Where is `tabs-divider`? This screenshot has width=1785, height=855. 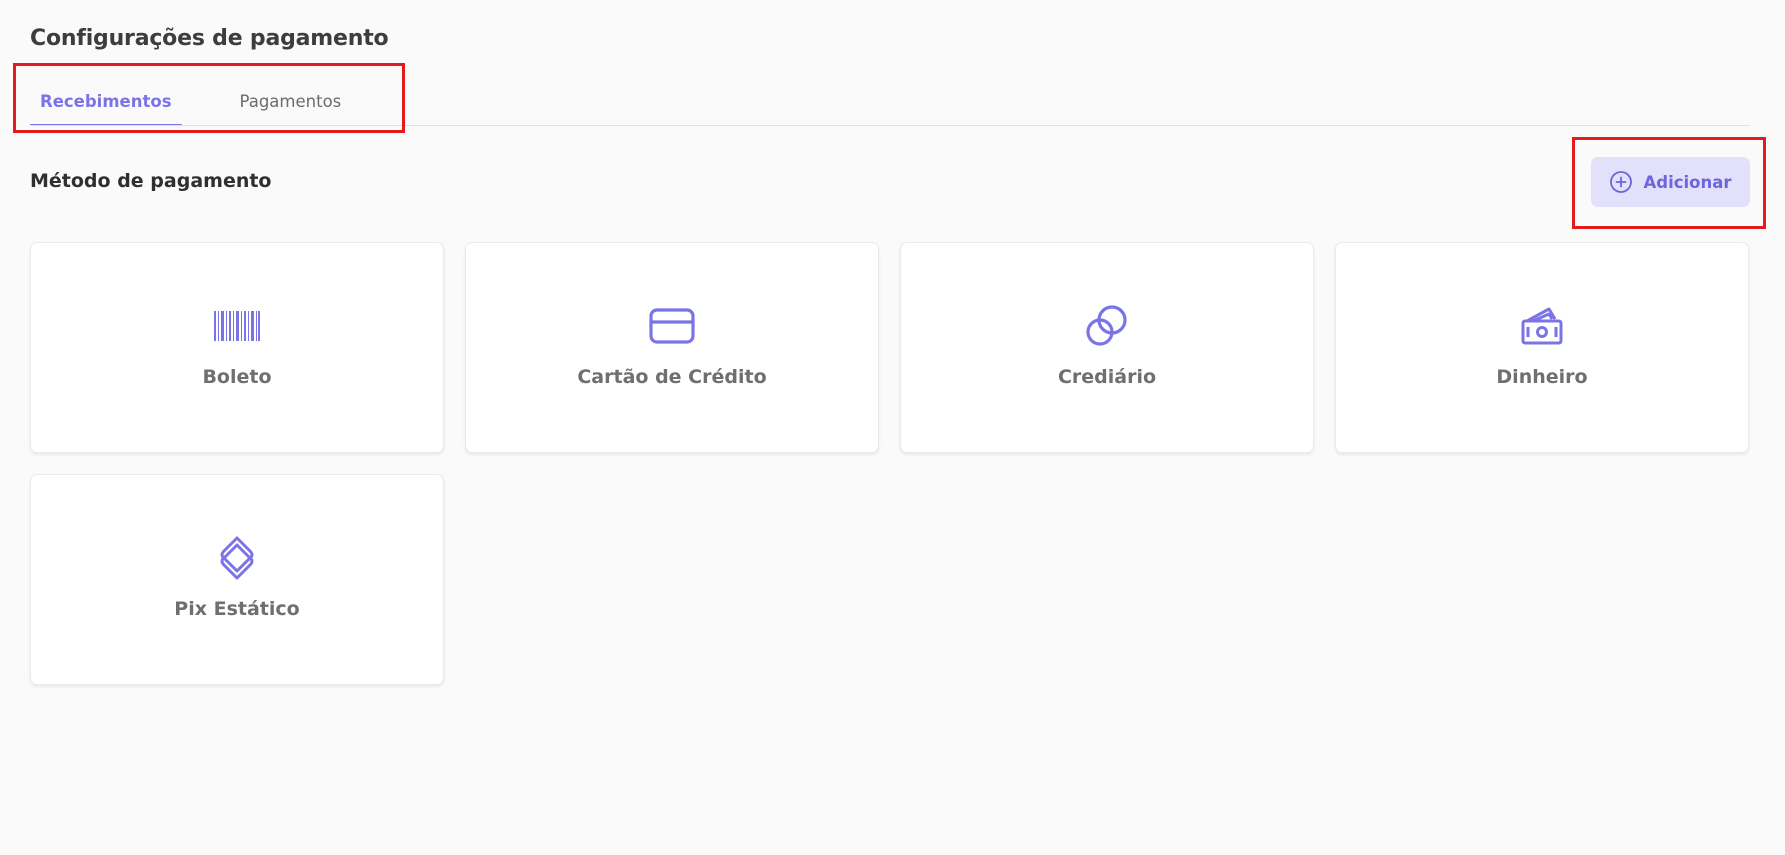
tabs-divider is located at coordinates (890, 125).